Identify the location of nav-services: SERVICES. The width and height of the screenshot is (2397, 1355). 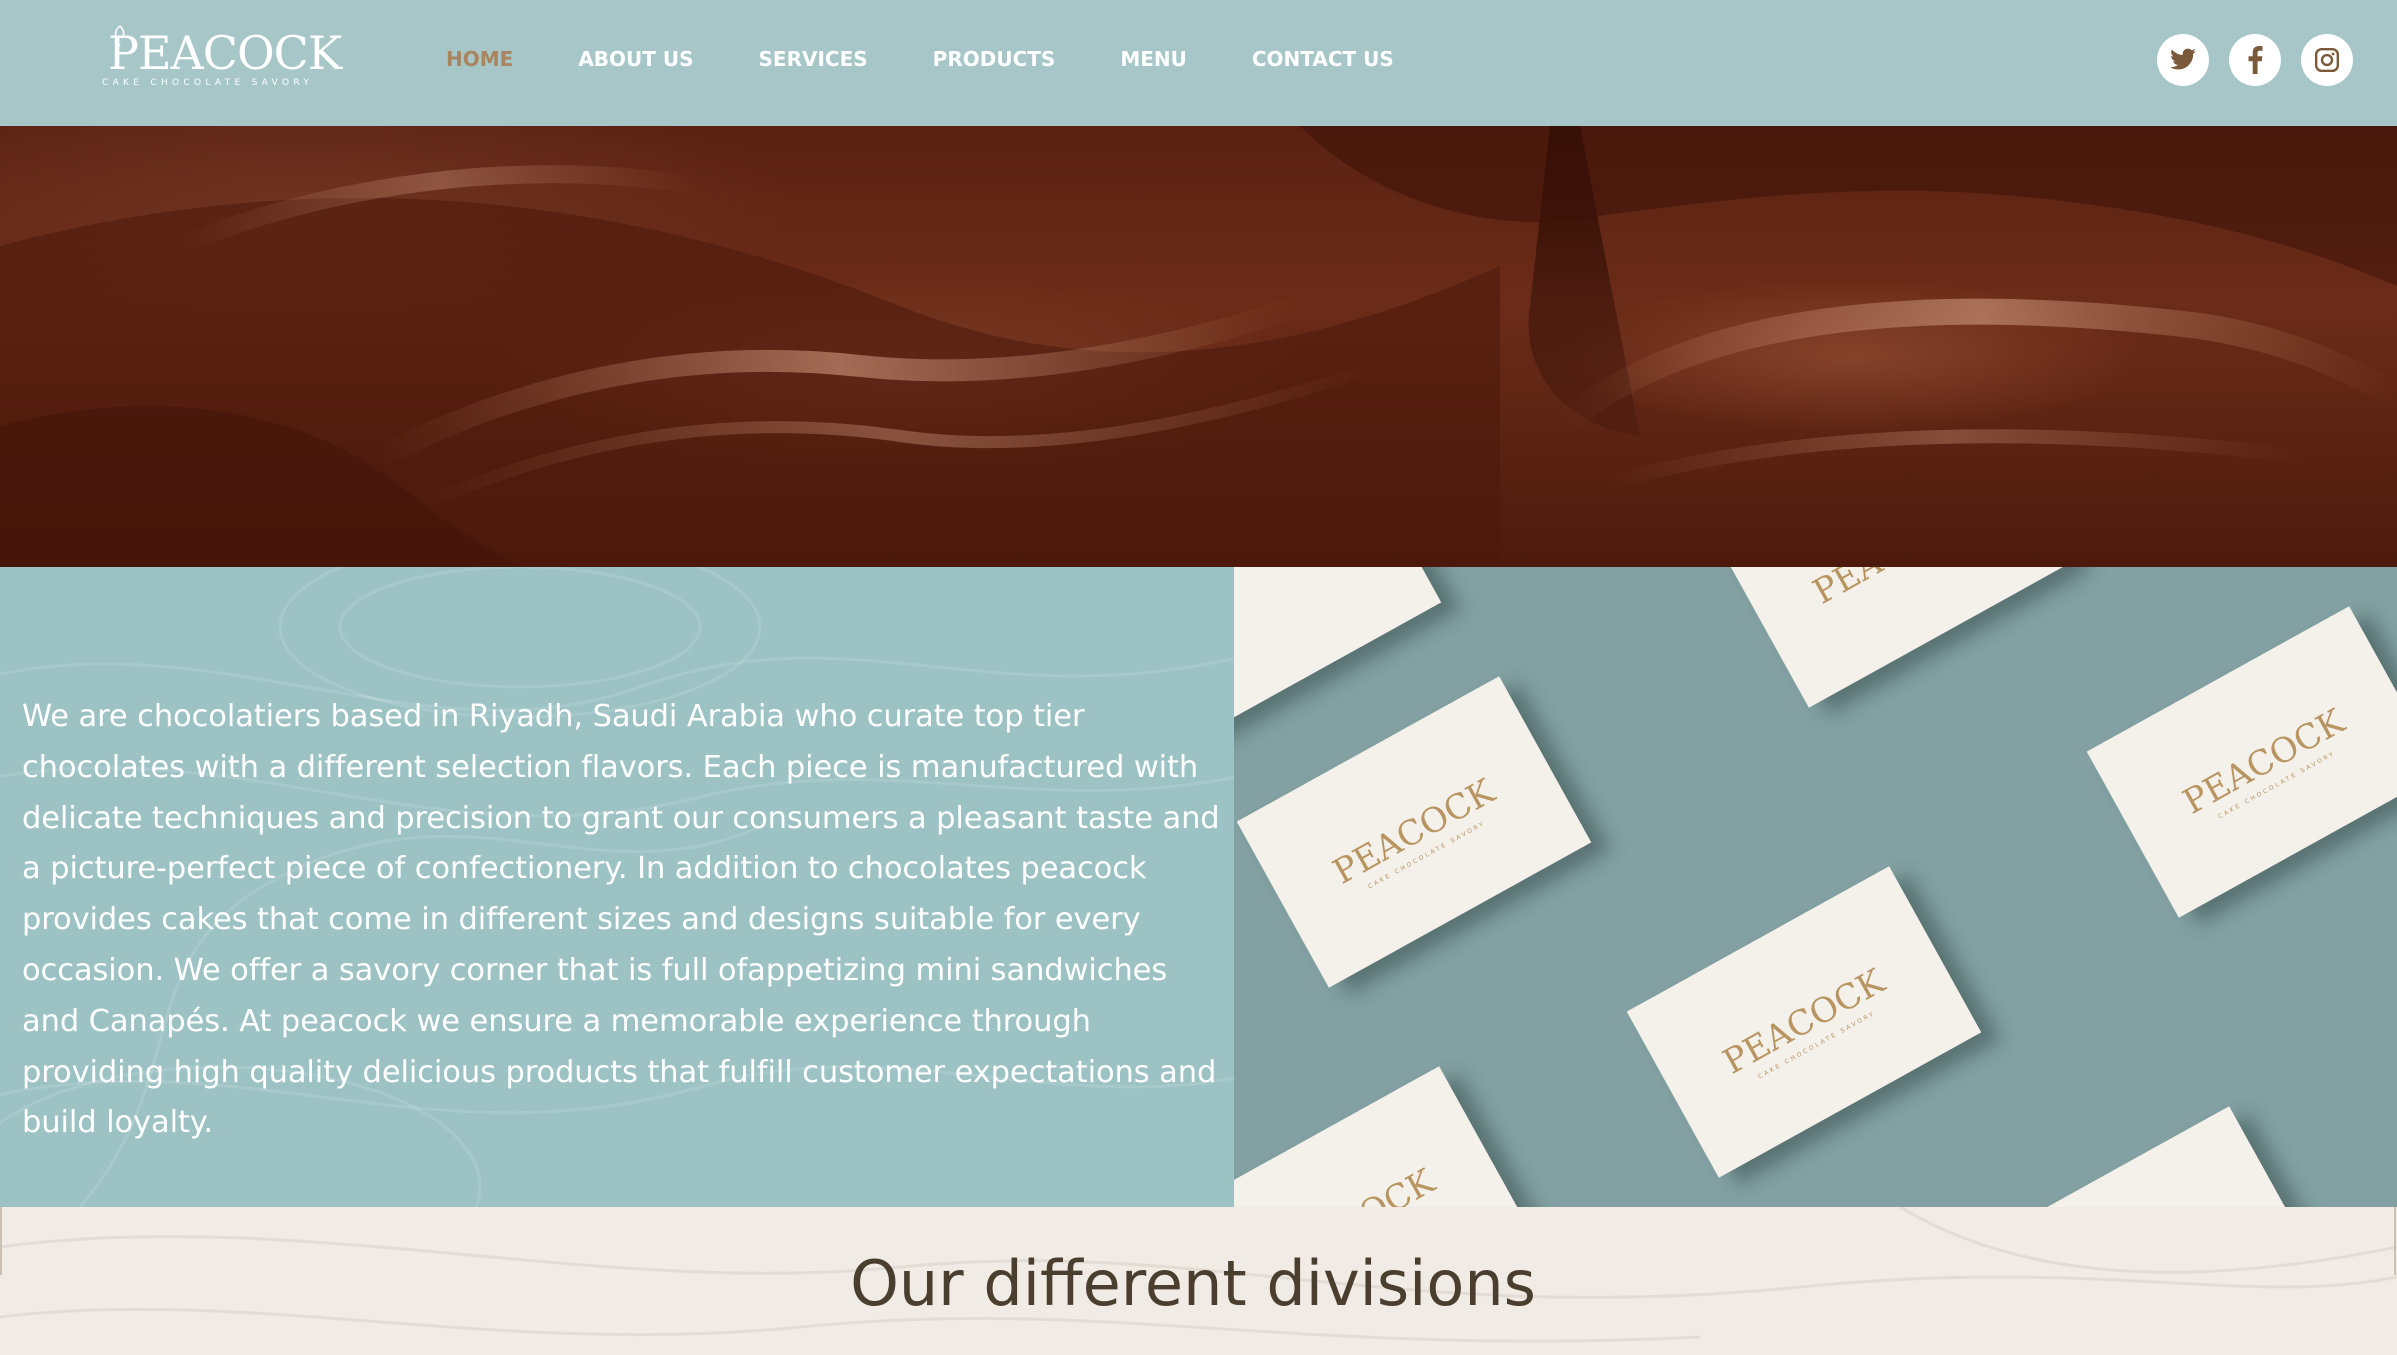
(813, 59).